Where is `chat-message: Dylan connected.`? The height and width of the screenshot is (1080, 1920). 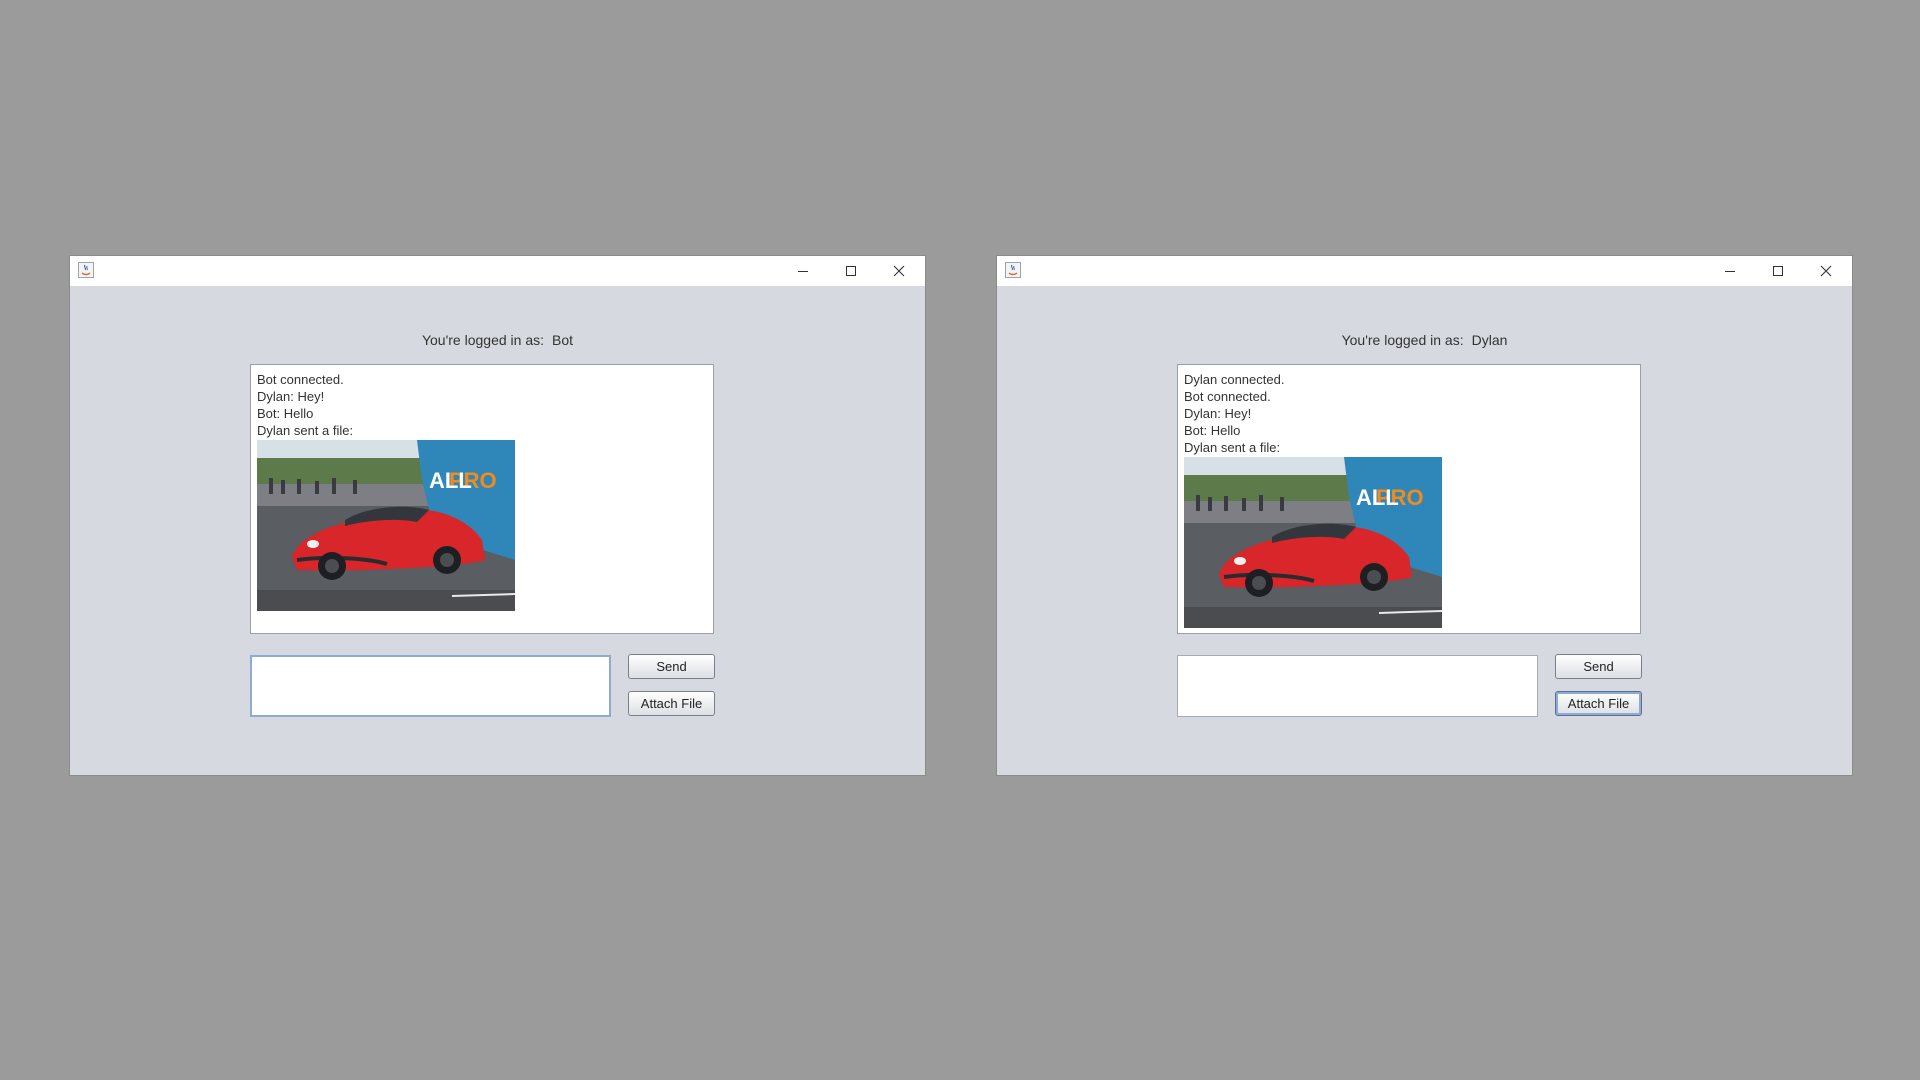 chat-message: Dylan connected. is located at coordinates (1234, 379).